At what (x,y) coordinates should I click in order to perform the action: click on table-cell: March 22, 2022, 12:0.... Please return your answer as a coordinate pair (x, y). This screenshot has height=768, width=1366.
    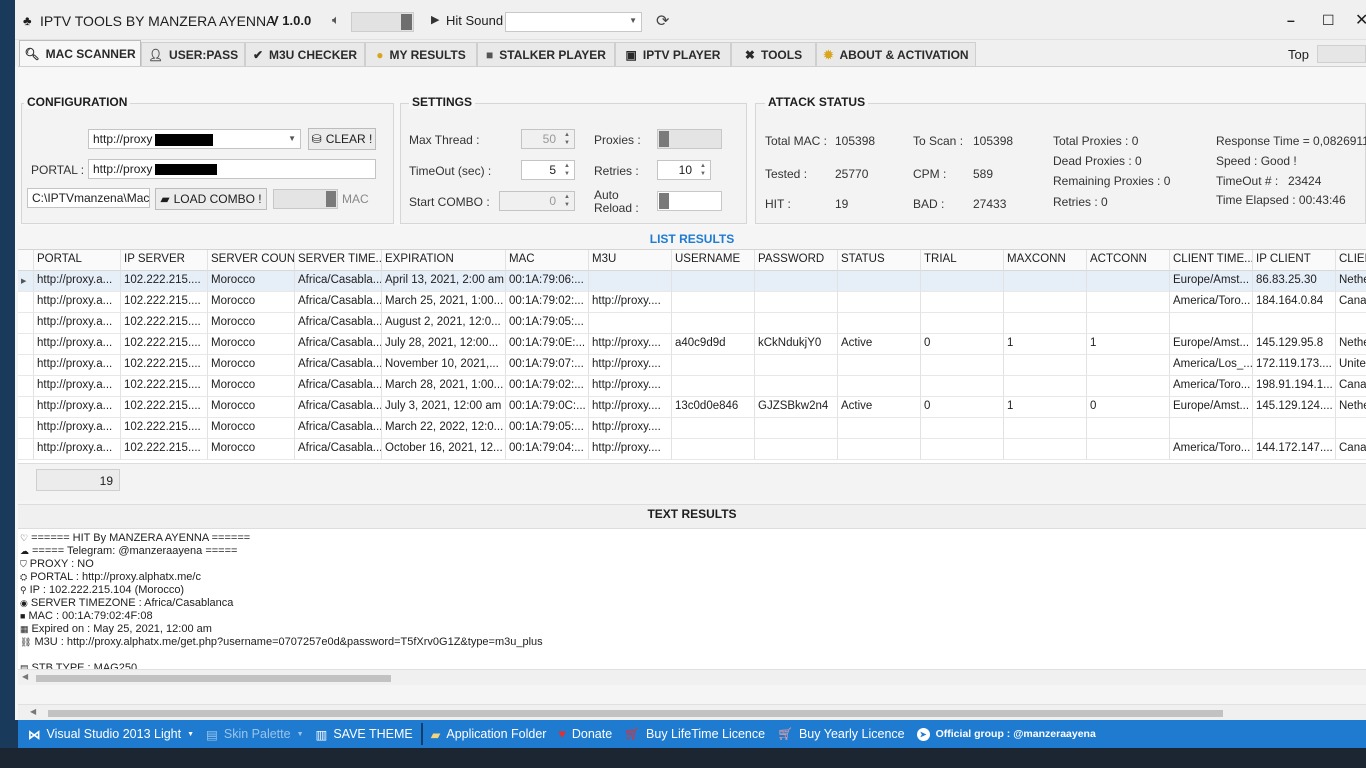
    Looking at the image, I should click on (444, 428).